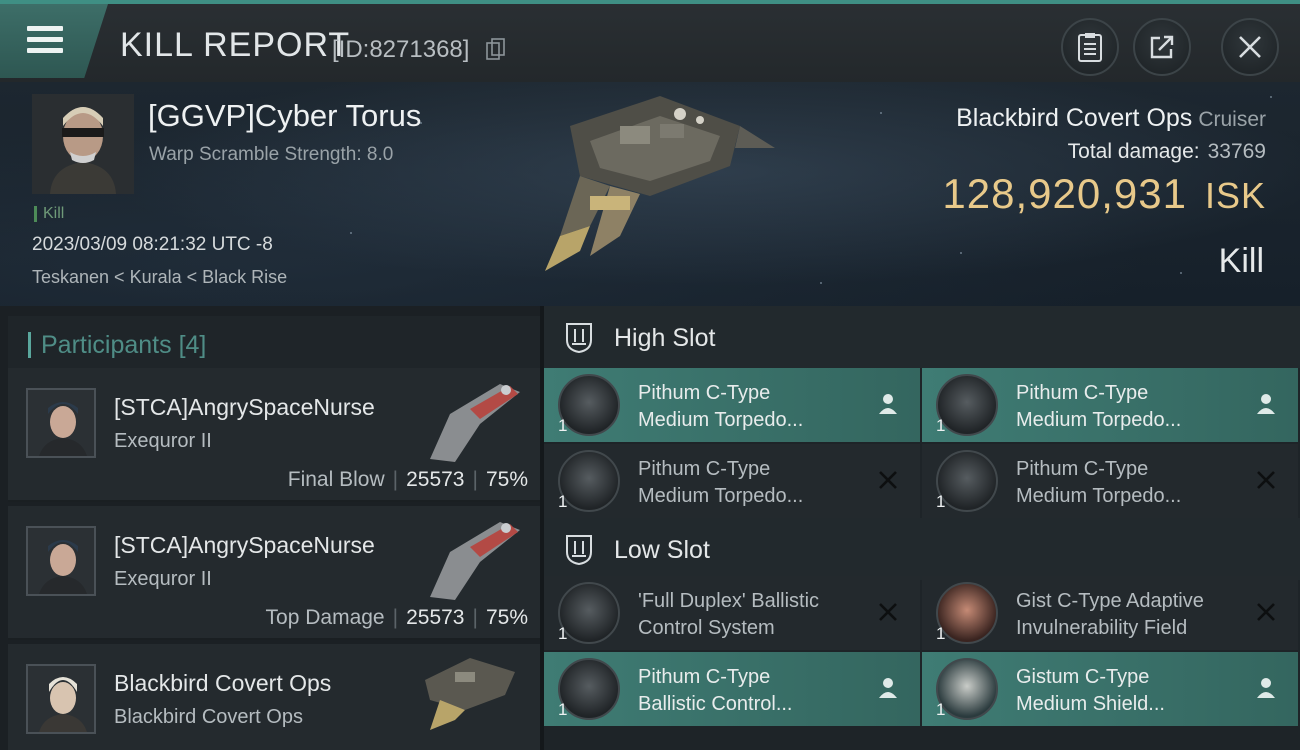 Image resolution: width=1300 pixels, height=750 pixels. I want to click on menu-button, so click(54, 41).